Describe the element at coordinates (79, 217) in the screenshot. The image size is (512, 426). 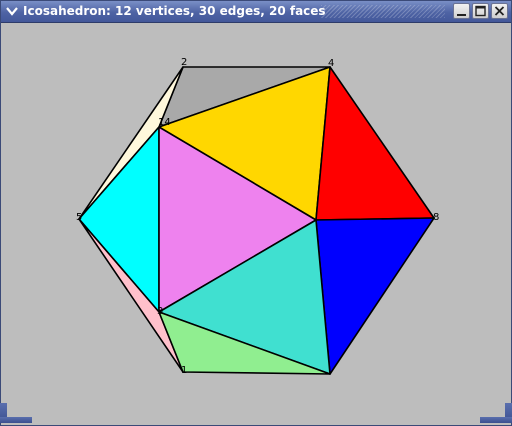
I see `vertex-label-5: 5` at that location.